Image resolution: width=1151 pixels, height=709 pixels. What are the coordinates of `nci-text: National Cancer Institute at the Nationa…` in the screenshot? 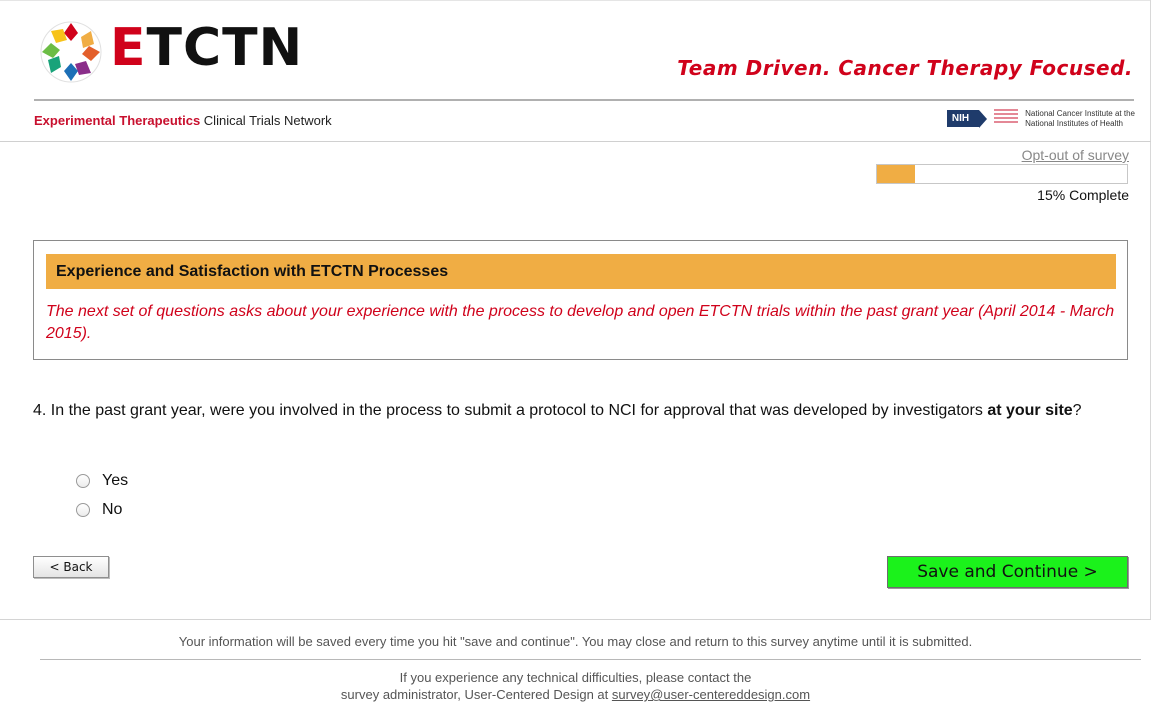 It's located at (1080, 119).